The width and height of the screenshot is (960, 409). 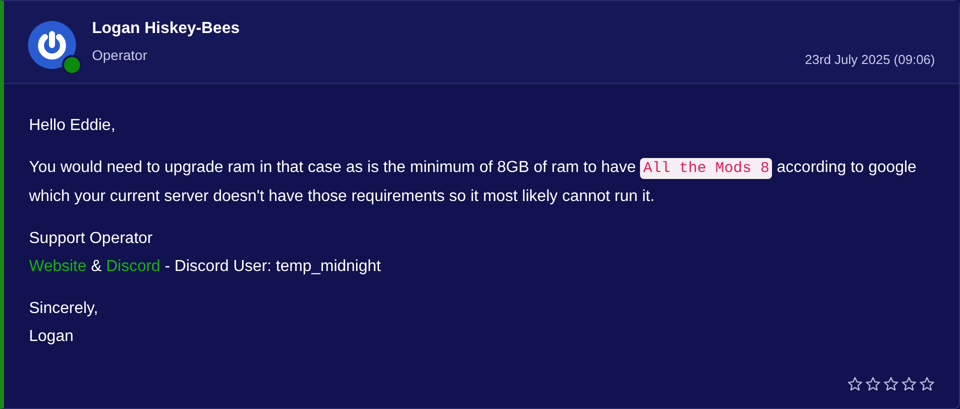 What do you see at coordinates (51, 336) in the screenshot?
I see `closing-text: Logan` at bounding box center [51, 336].